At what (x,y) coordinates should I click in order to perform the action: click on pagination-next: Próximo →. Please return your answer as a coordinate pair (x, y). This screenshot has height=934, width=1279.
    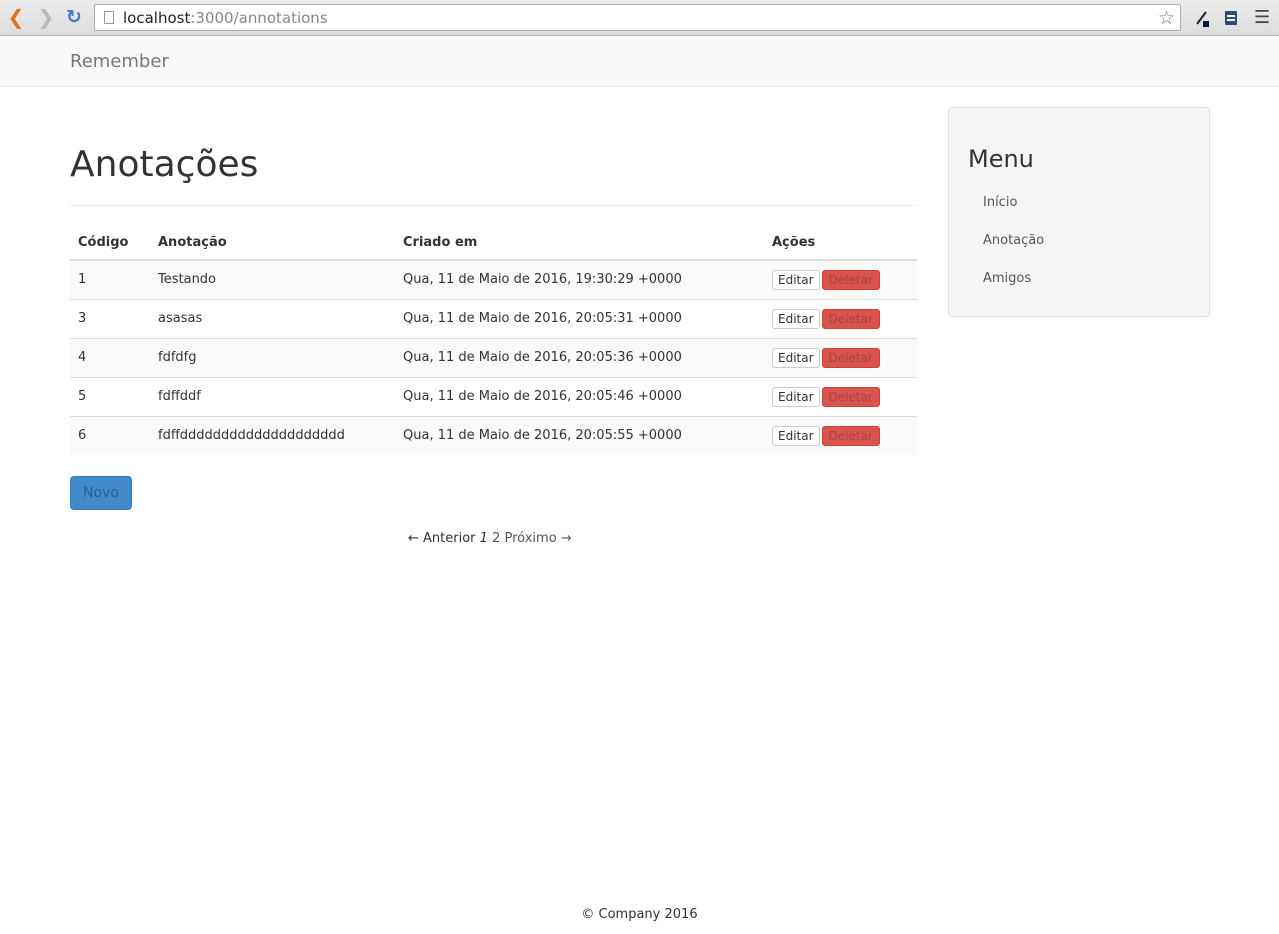
    Looking at the image, I should click on (538, 538).